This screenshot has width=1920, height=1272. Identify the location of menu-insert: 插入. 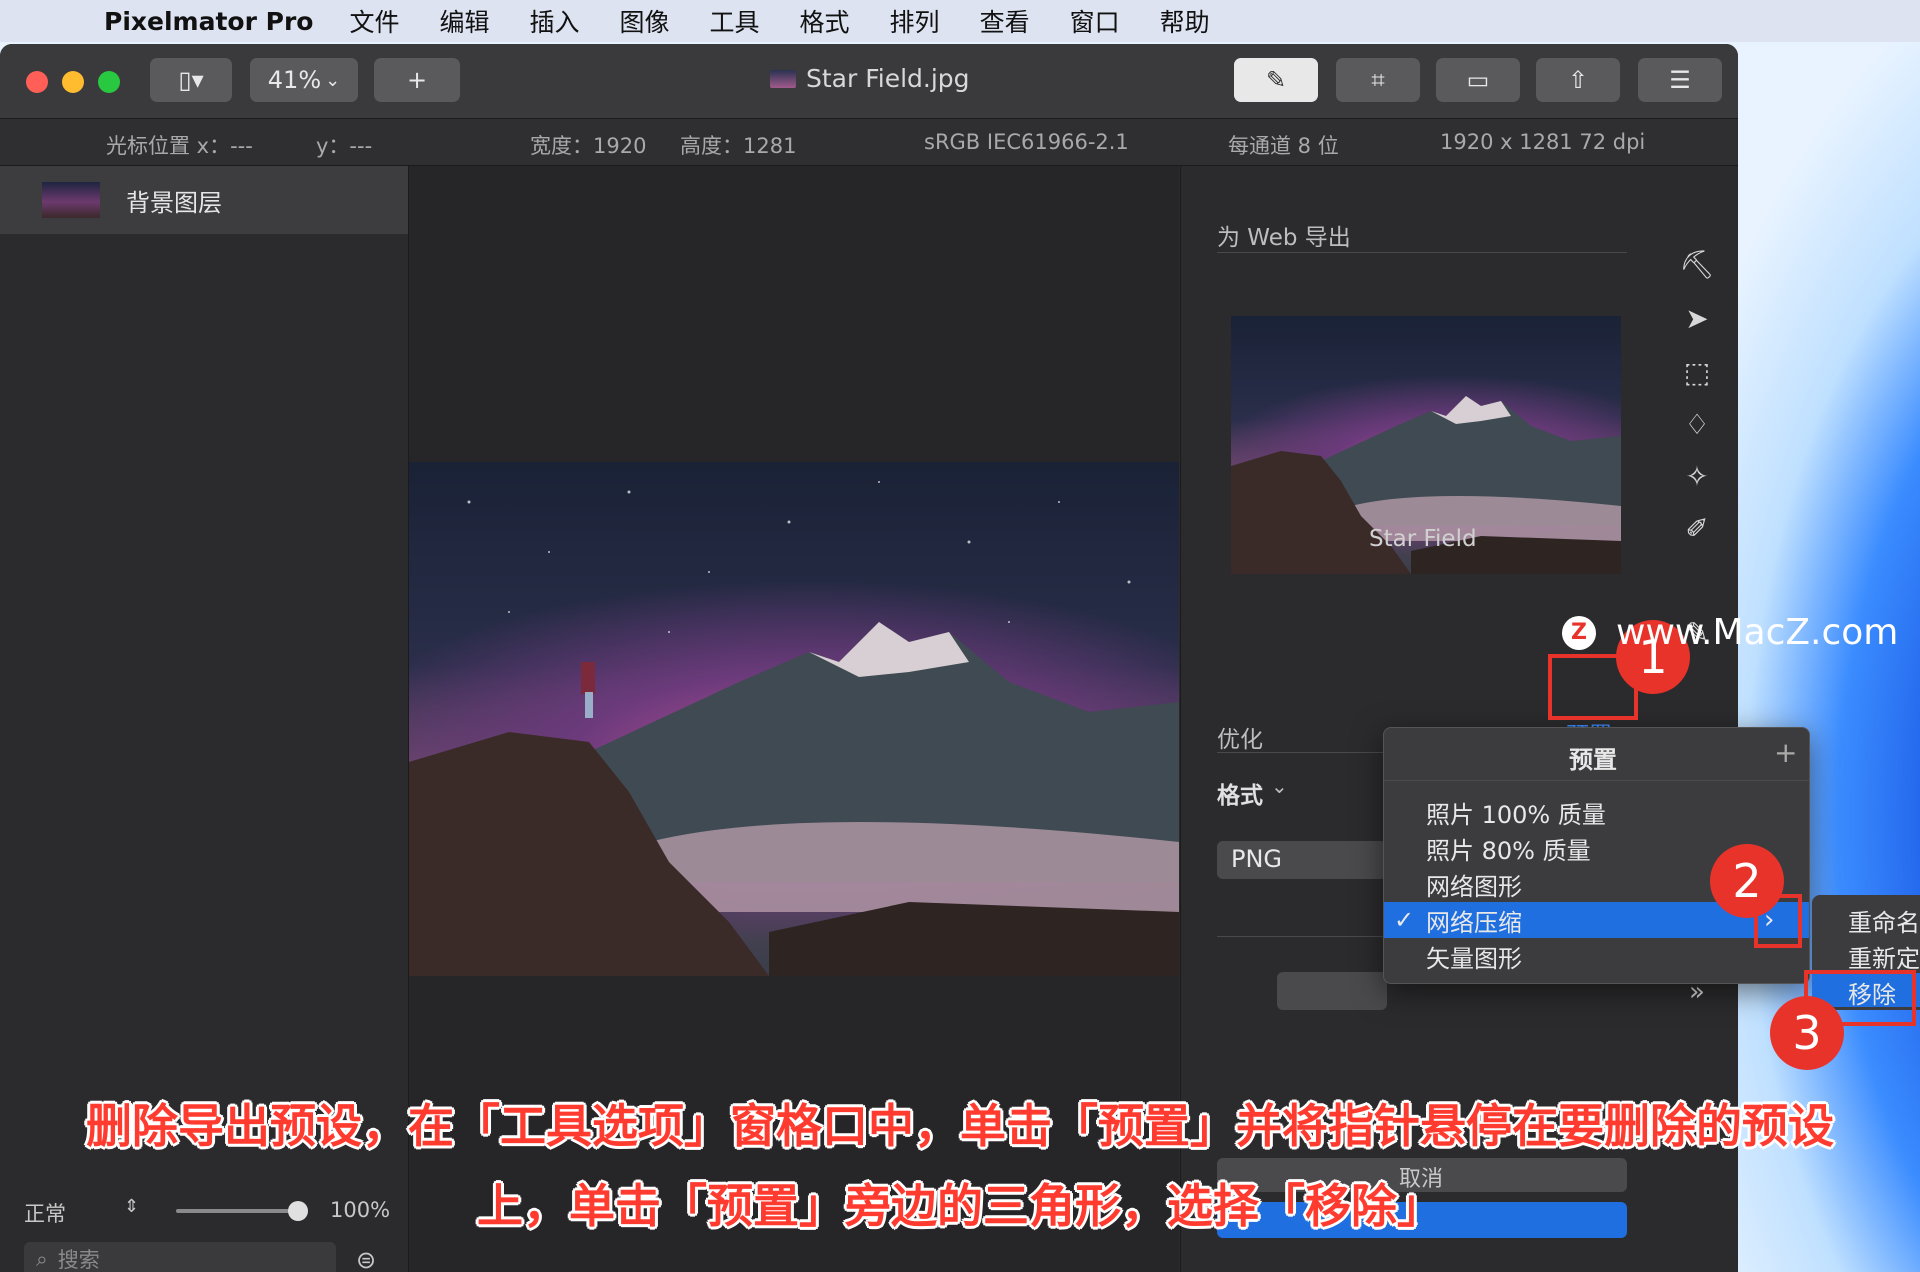
(554, 21).